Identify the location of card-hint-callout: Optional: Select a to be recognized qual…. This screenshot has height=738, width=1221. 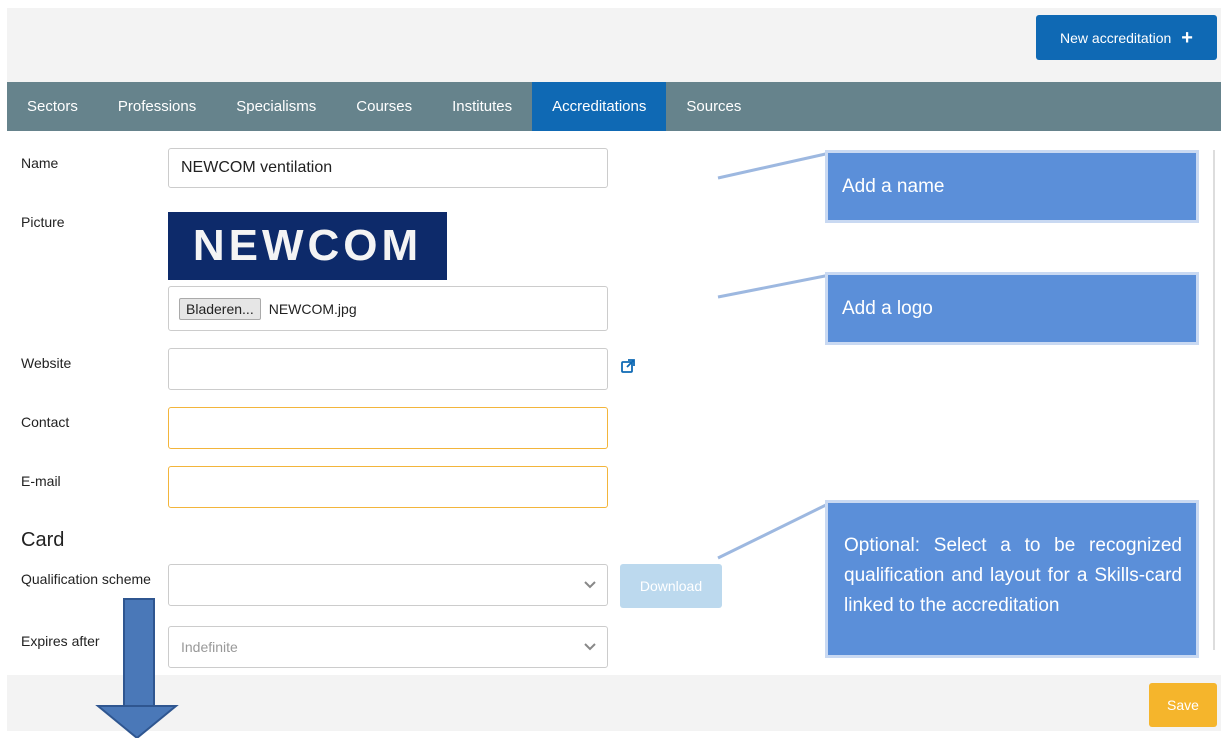
(1012, 579).